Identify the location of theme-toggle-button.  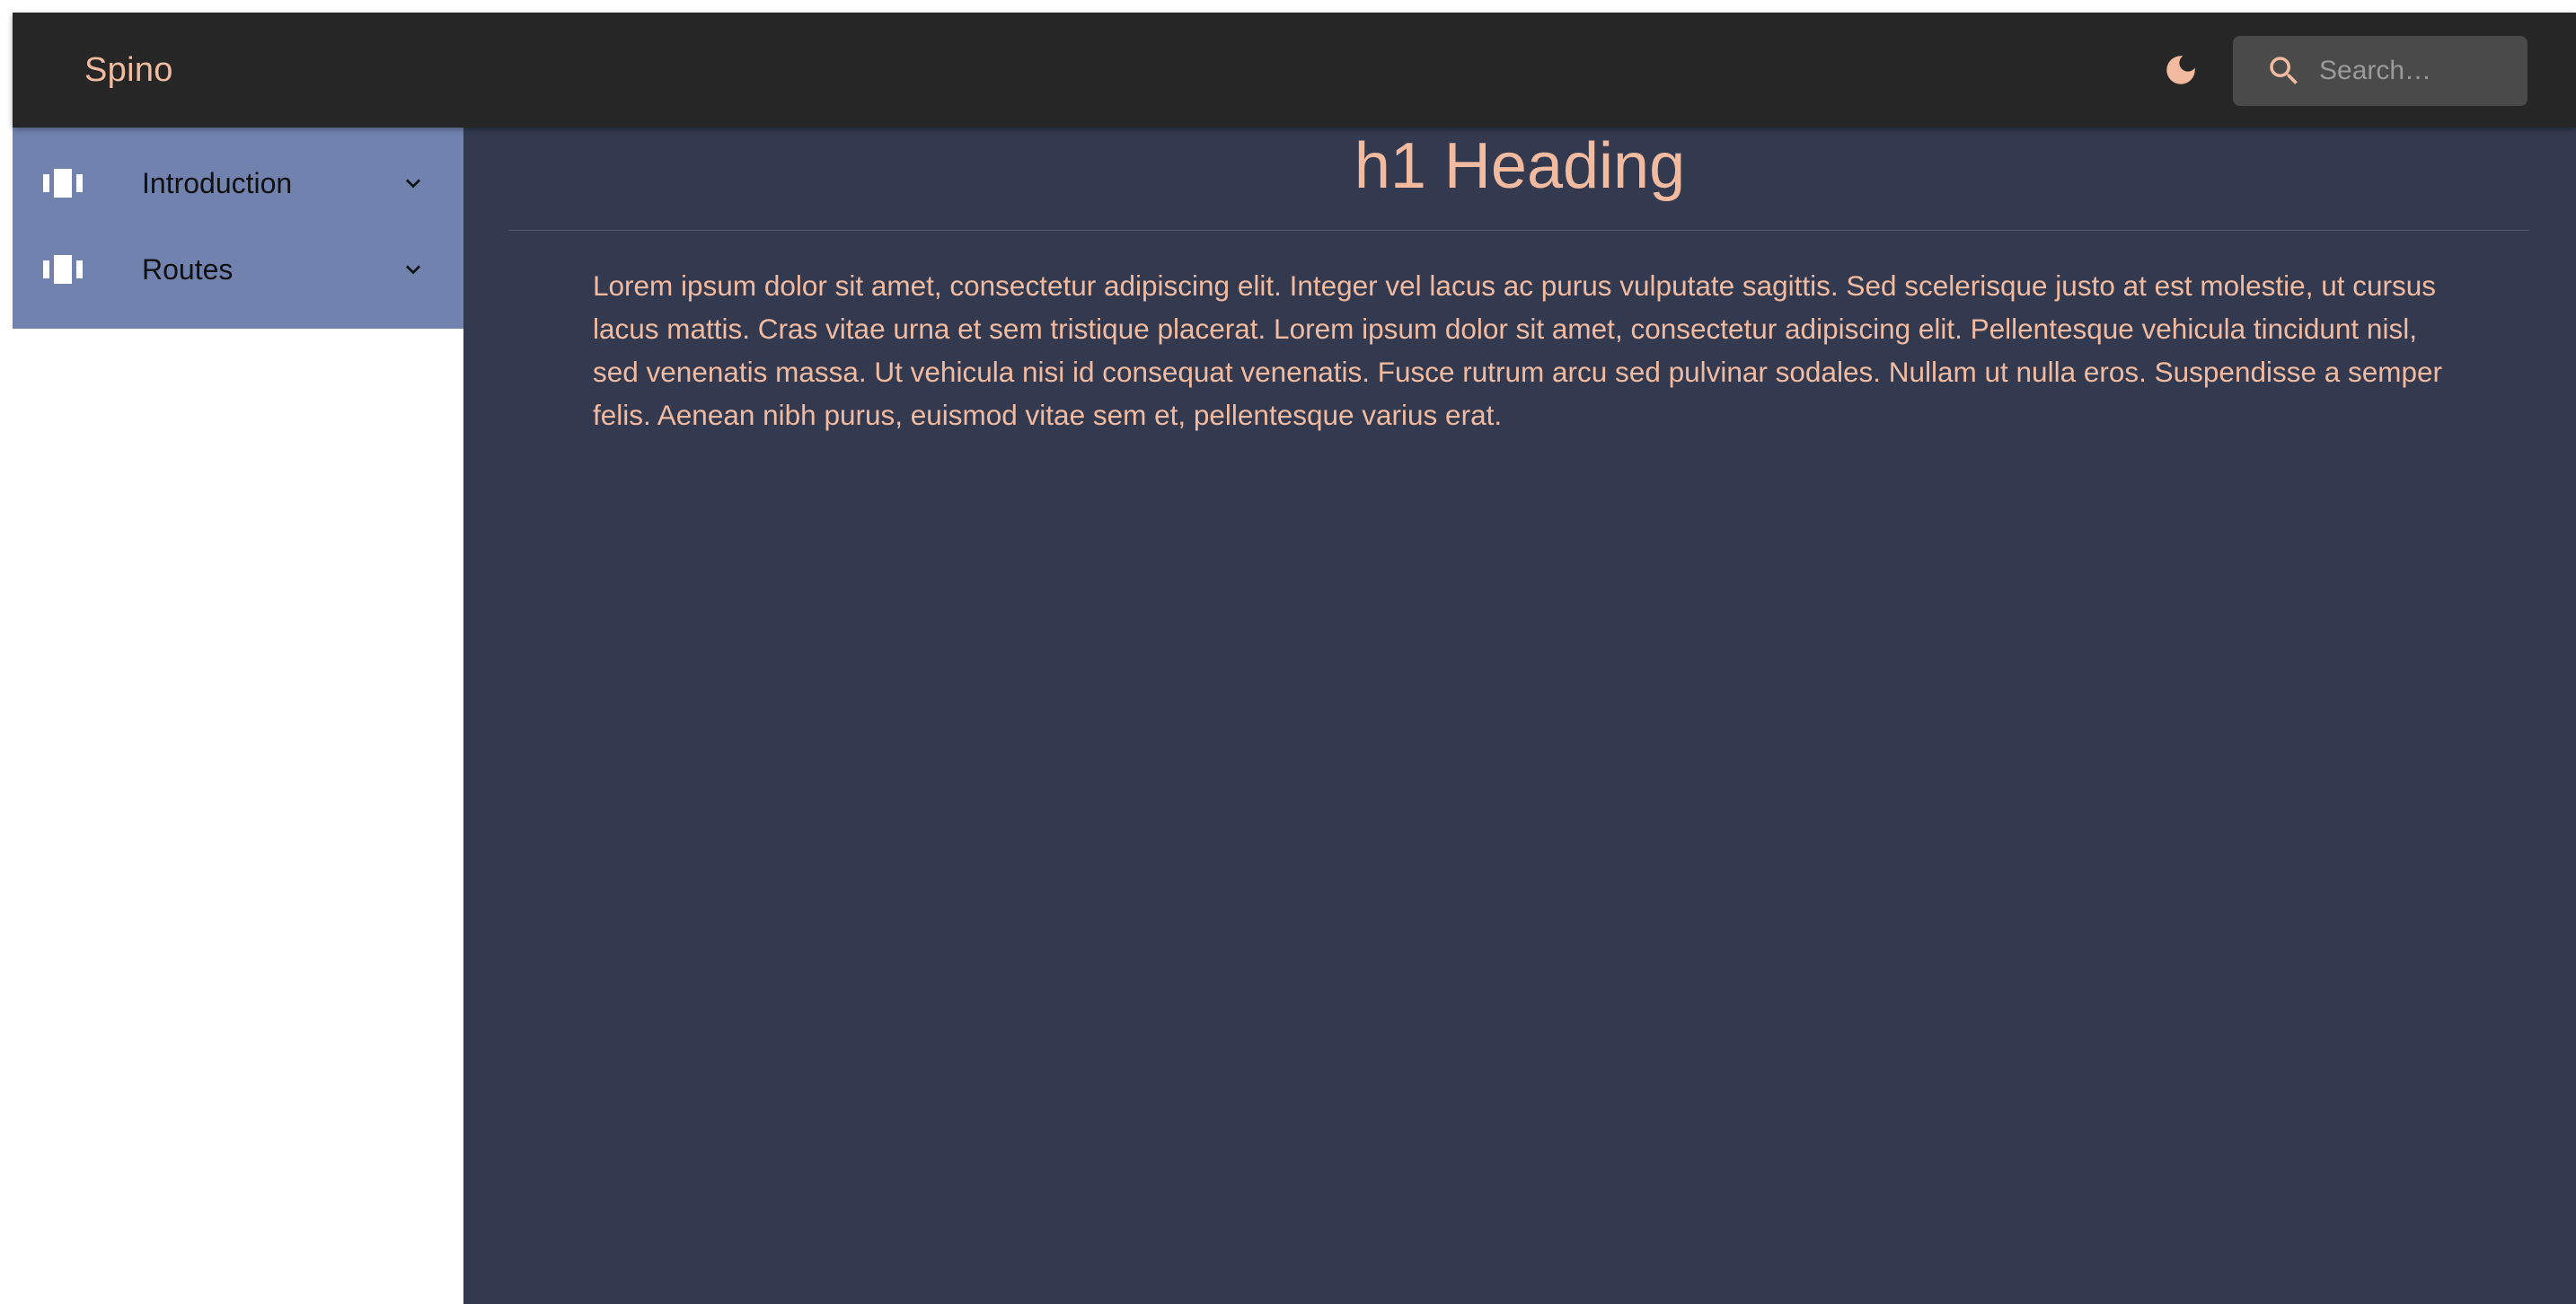
(2181, 70).